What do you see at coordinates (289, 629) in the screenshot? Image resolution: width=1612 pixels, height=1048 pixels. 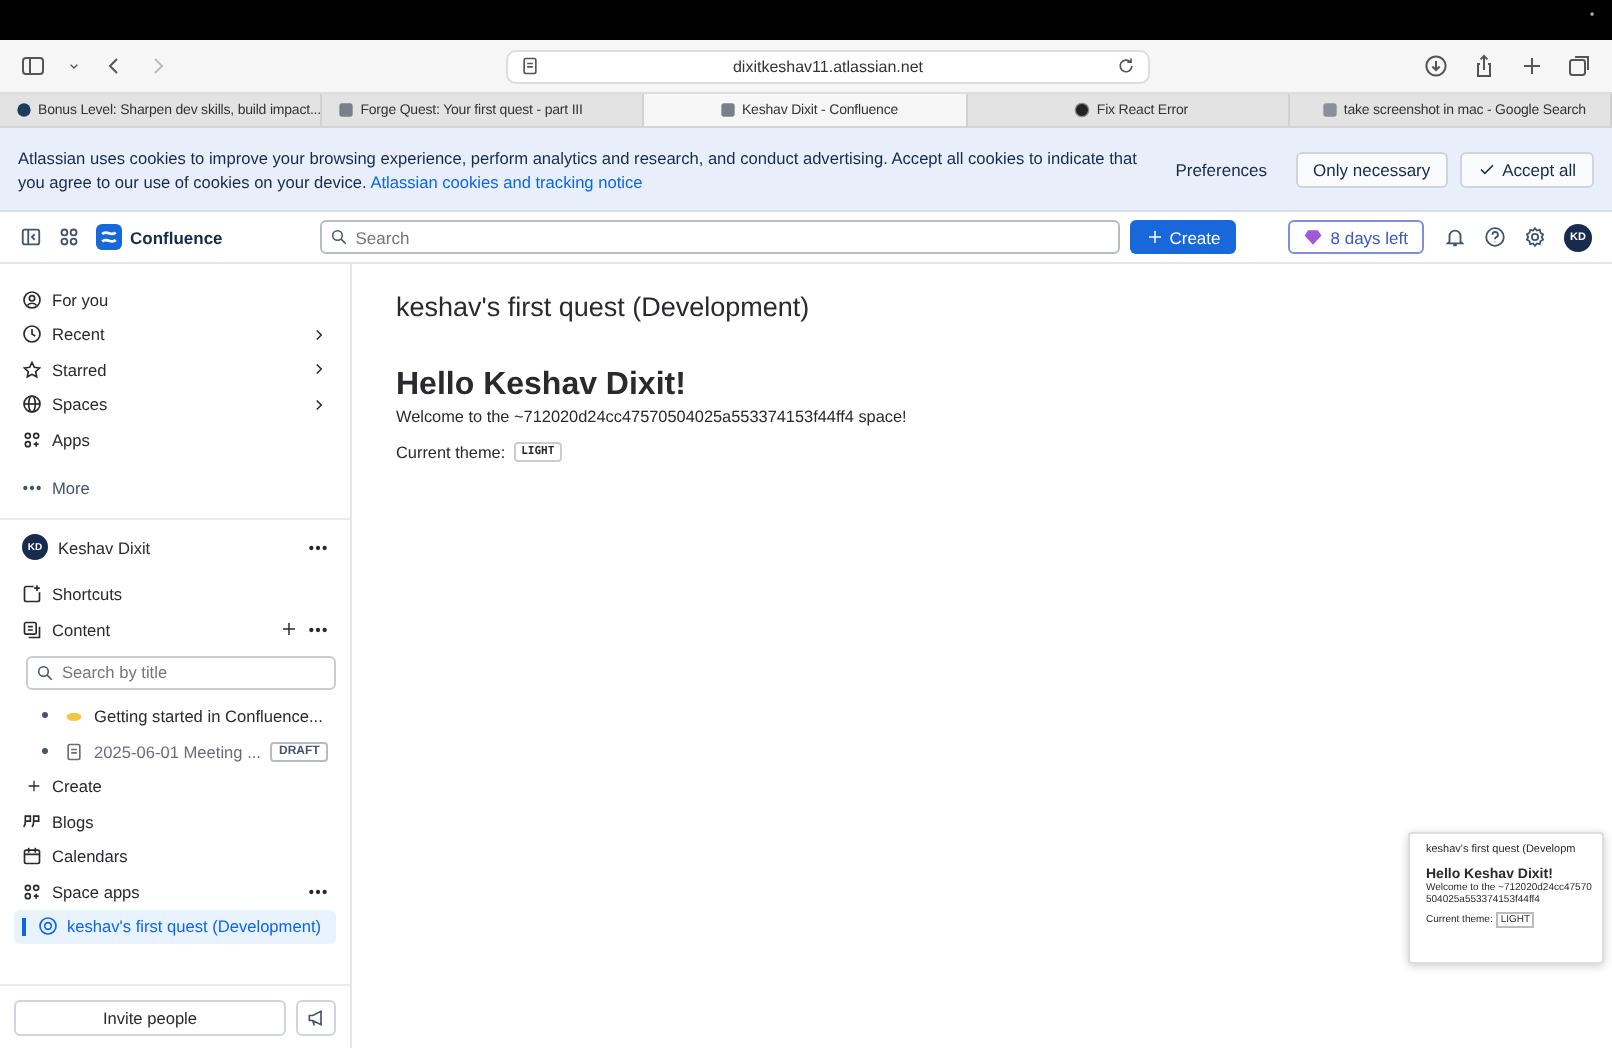 I see `add-icon` at bounding box center [289, 629].